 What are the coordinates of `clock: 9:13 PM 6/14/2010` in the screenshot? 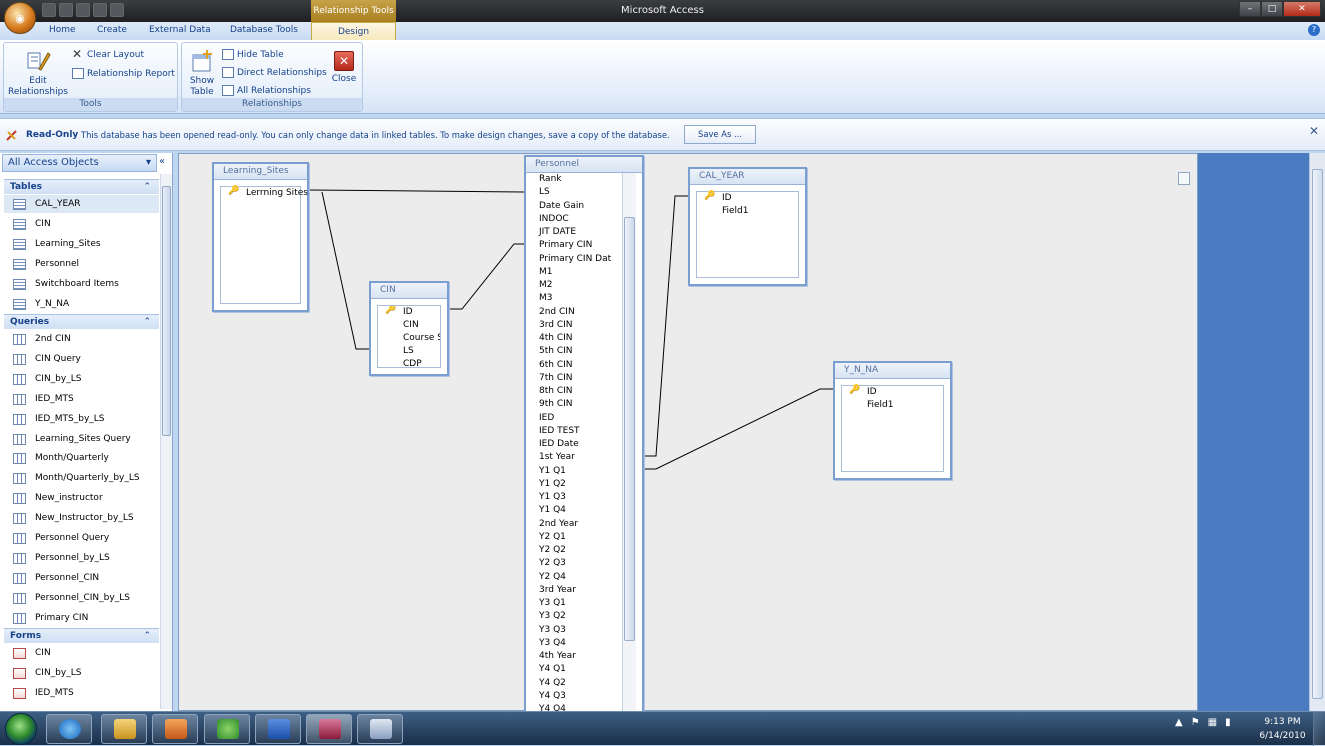 It's located at (1282, 729).